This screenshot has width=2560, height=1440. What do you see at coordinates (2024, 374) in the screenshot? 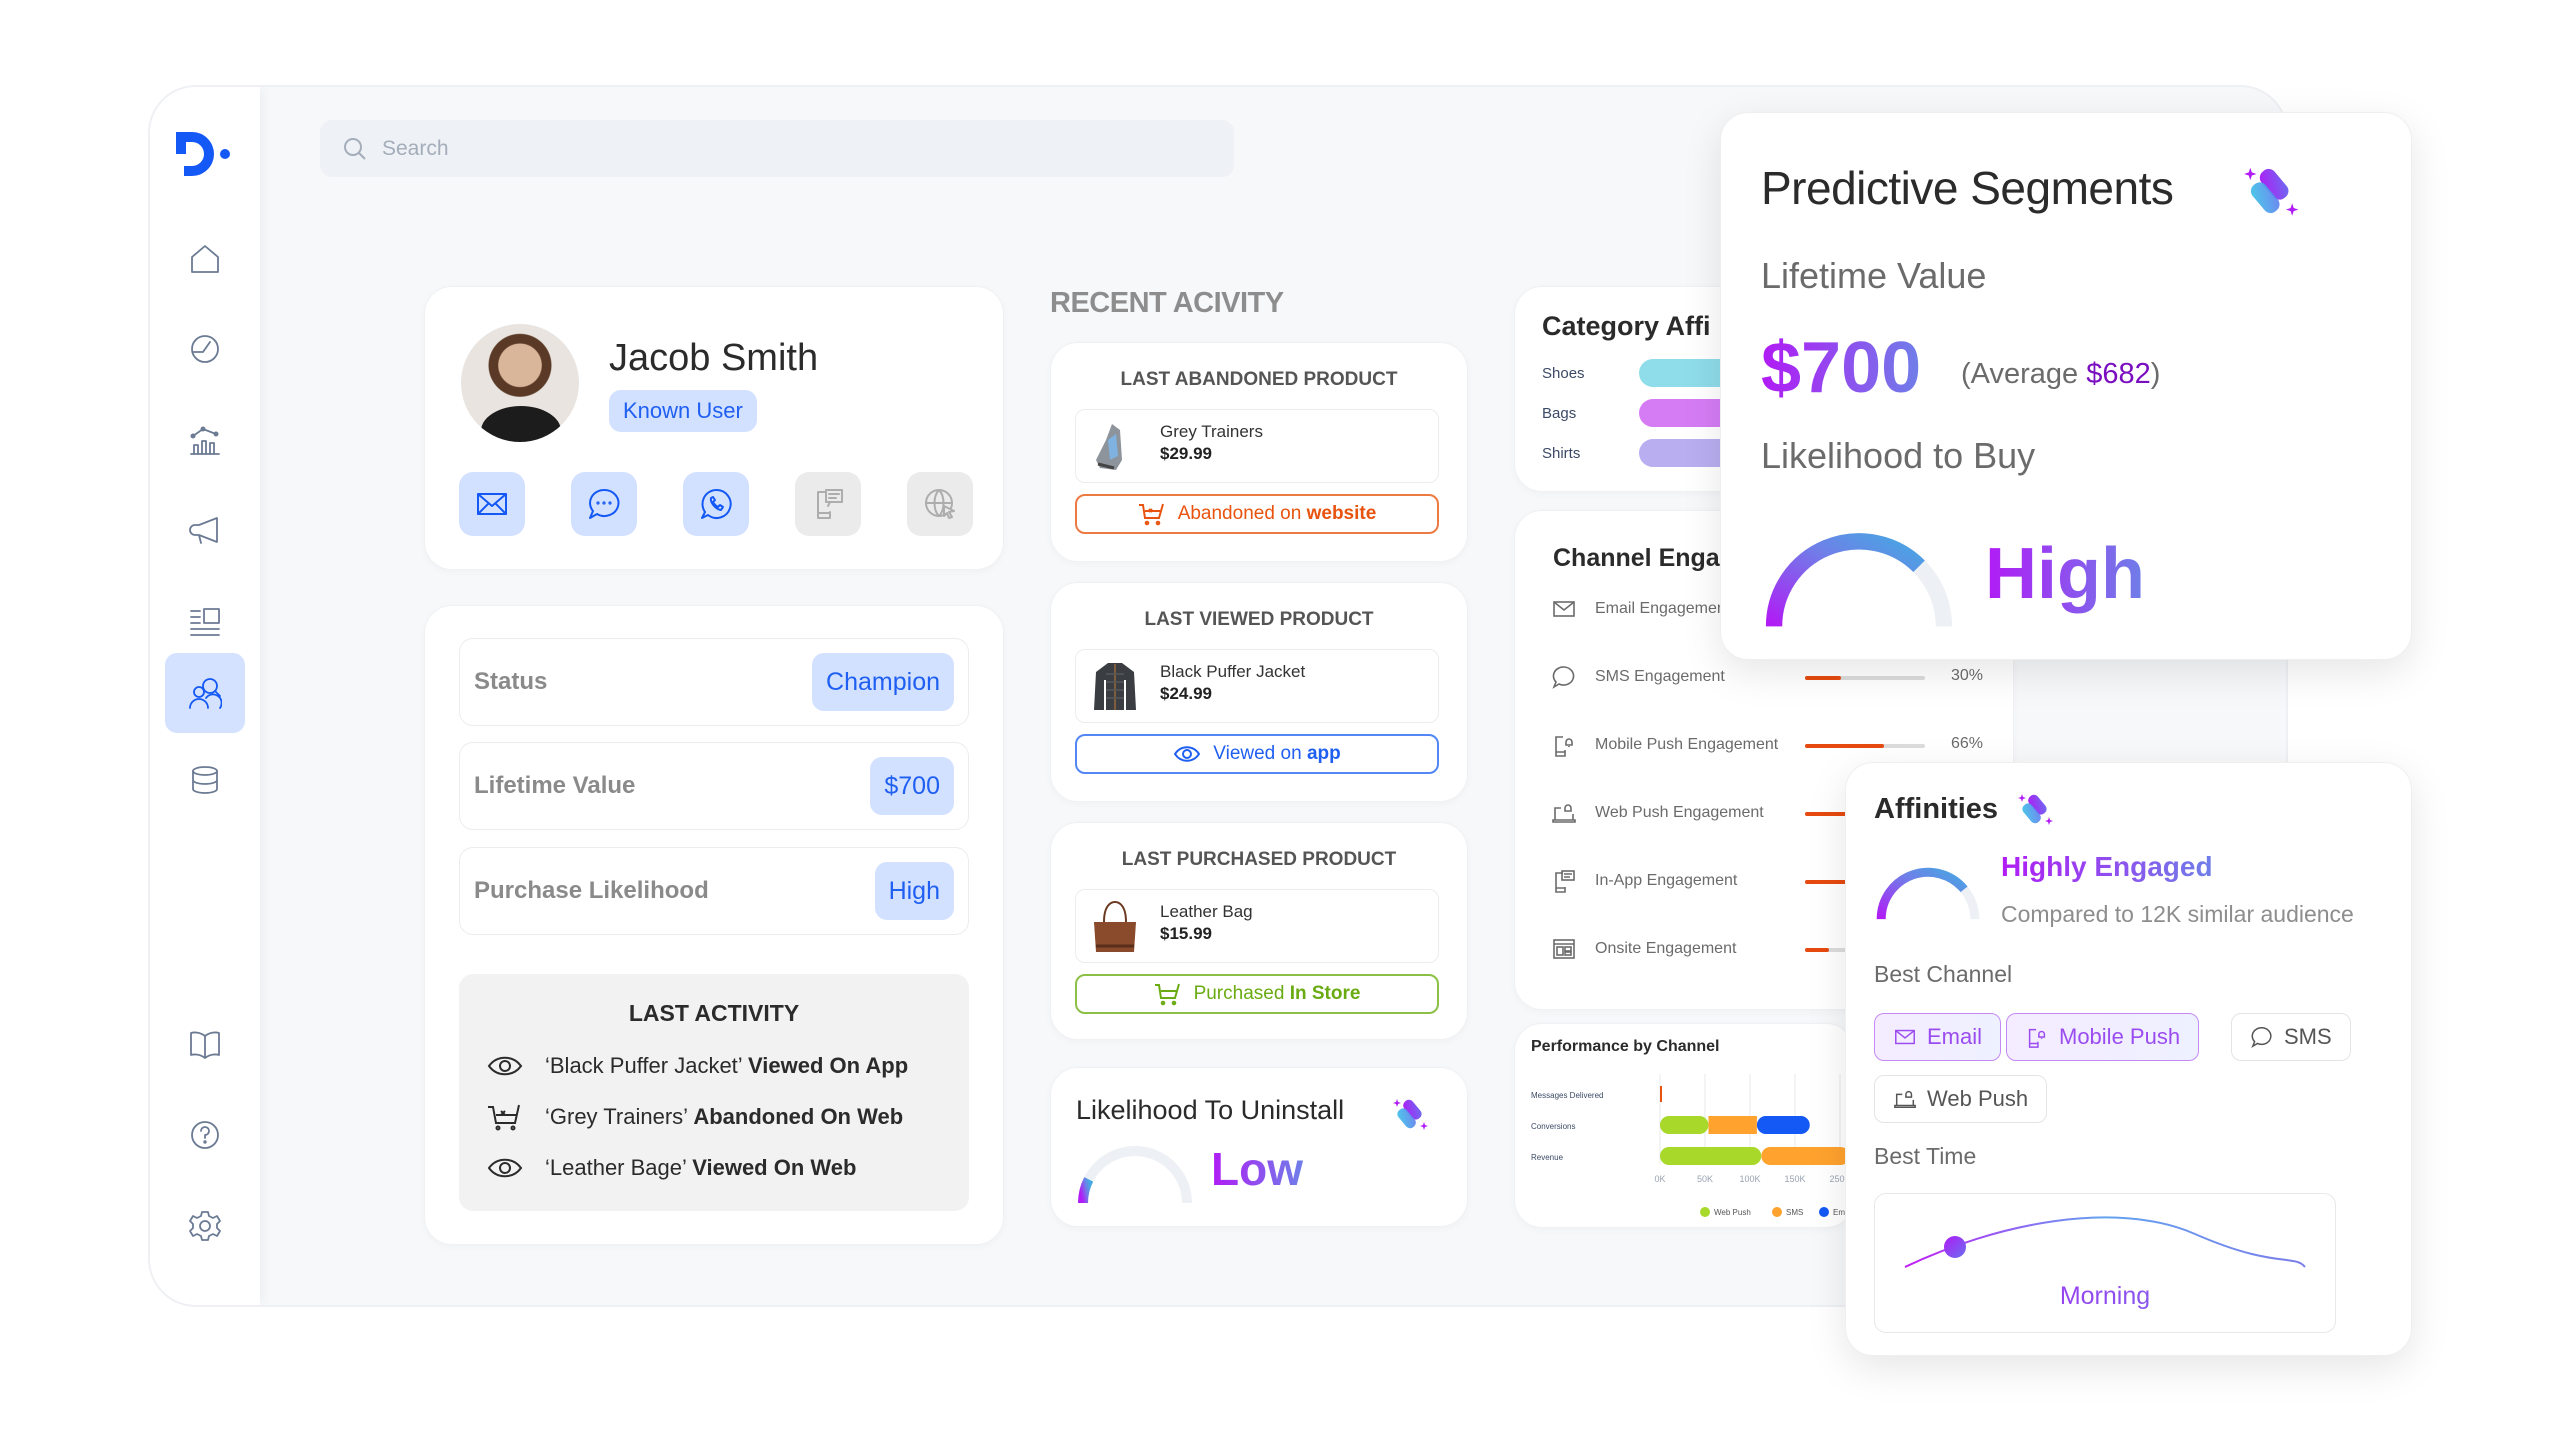
I see `avg-prefix: (Average` at bounding box center [2024, 374].